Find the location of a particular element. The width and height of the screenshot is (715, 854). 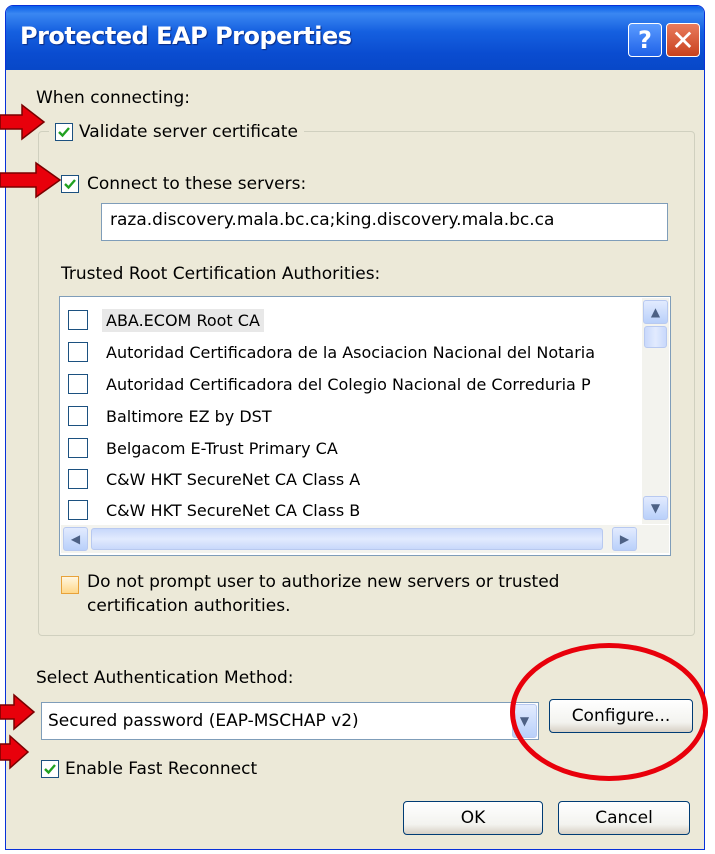

chevron-right-icon: ▶ is located at coordinates (624, 539).